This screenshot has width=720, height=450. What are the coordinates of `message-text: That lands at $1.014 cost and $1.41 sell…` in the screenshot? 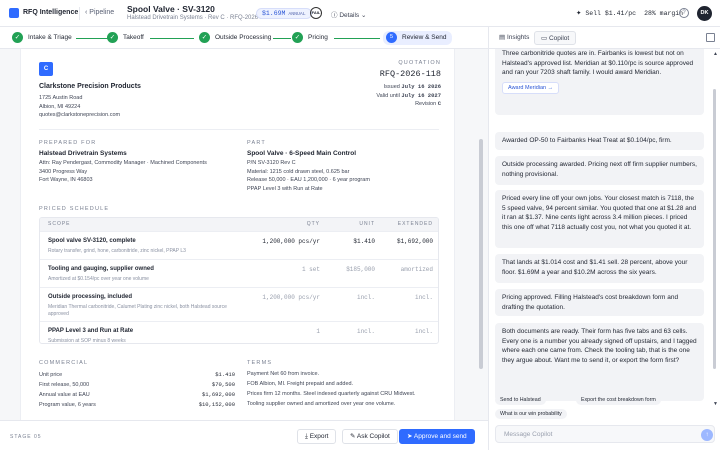 It's located at (595, 267).